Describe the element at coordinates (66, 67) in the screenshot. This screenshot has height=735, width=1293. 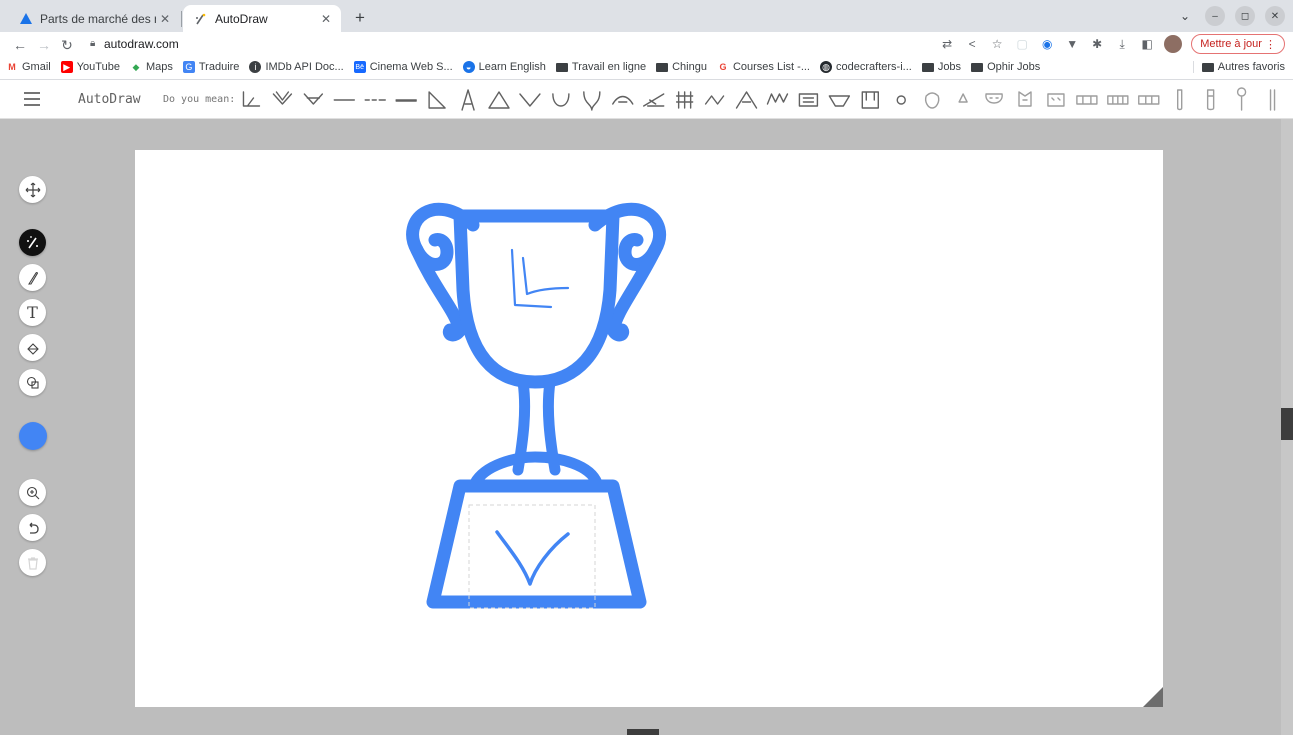
I see `youtube-icon: ▶` at that location.